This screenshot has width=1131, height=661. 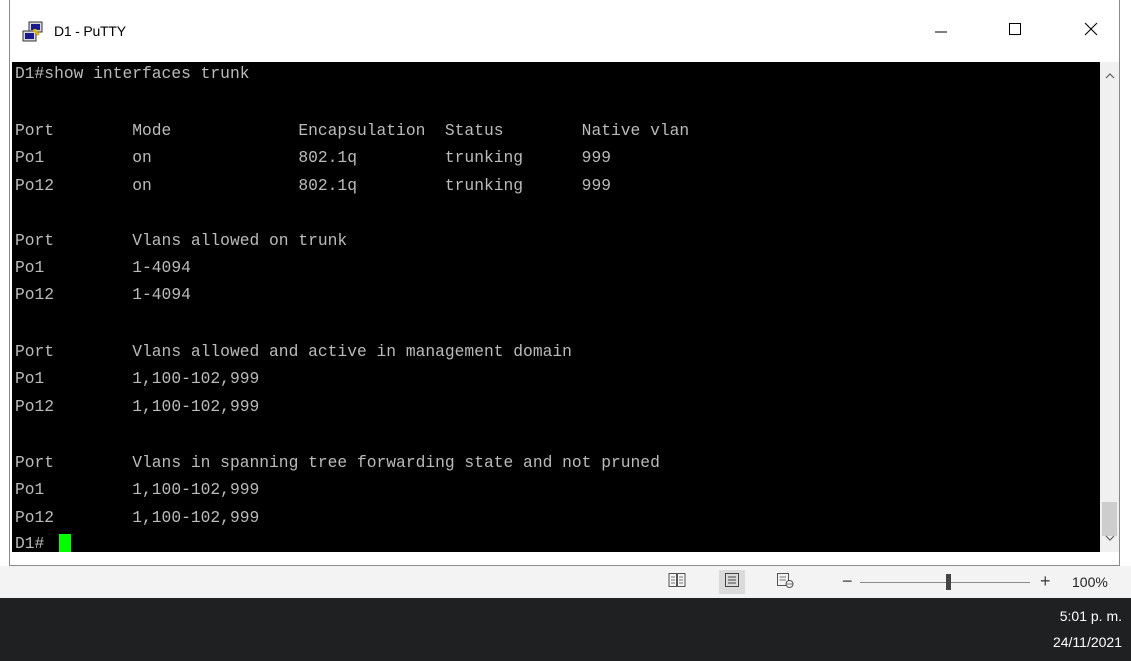 I want to click on window-title: D1 - PuTTY, so click(x=90, y=31).